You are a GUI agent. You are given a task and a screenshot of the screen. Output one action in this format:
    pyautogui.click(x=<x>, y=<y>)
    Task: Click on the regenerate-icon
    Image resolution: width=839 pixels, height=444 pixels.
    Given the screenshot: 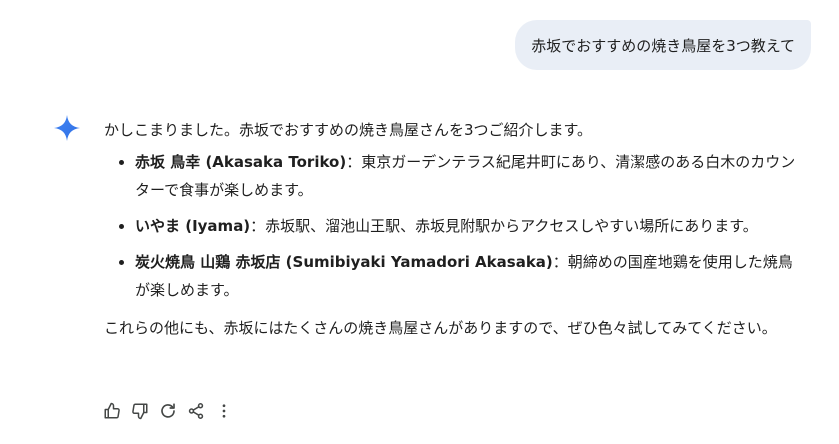 What is the action you would take?
    pyautogui.click(x=168, y=410)
    